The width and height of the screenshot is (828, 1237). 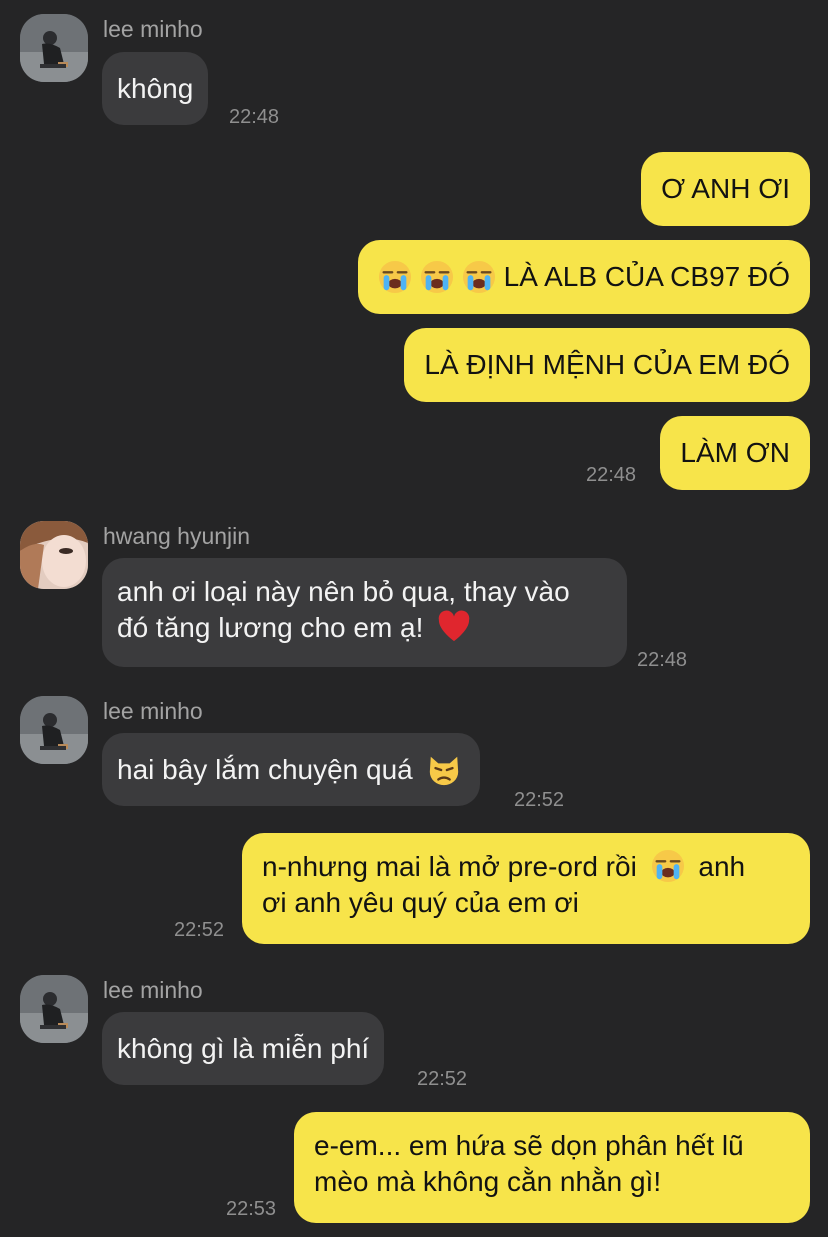 What do you see at coordinates (449, 866) in the screenshot?
I see `message-text: n-nhưng mai là mở pre-ord rồi` at bounding box center [449, 866].